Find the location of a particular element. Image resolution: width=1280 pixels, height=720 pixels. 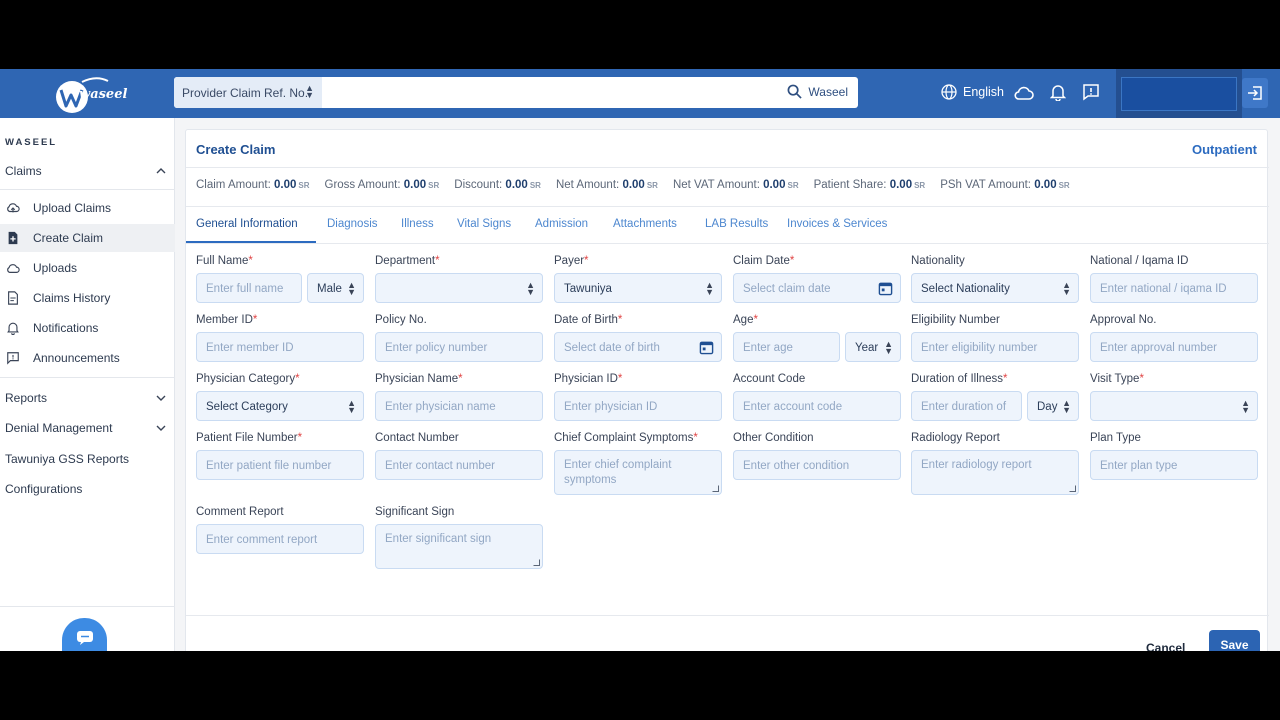

illness-duration-unit-select: Day ▲ ▼ is located at coordinates (1053, 406).